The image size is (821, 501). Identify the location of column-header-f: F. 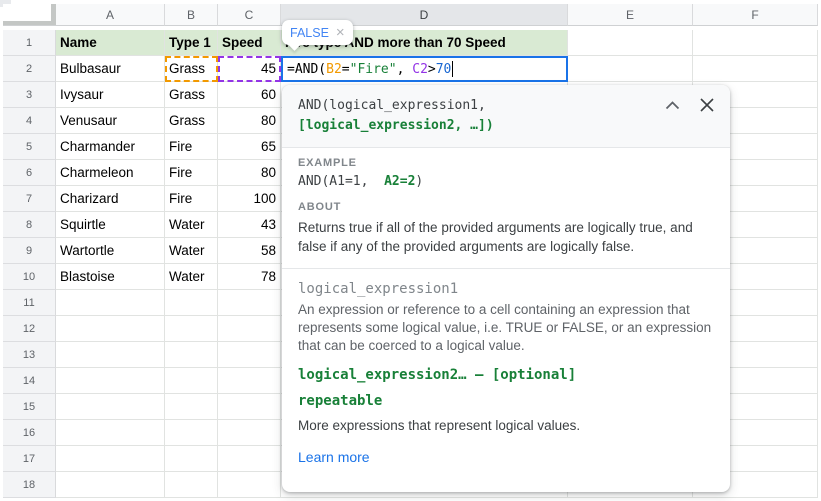
(755, 15).